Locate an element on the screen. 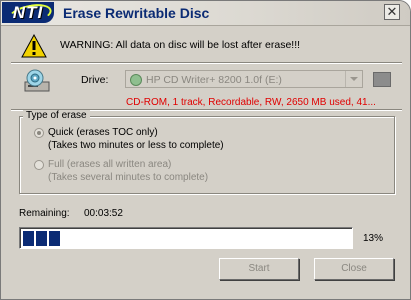  drive-selected-value: HP CD Writer+ 8200 1.0f (E:) is located at coordinates (214, 80).